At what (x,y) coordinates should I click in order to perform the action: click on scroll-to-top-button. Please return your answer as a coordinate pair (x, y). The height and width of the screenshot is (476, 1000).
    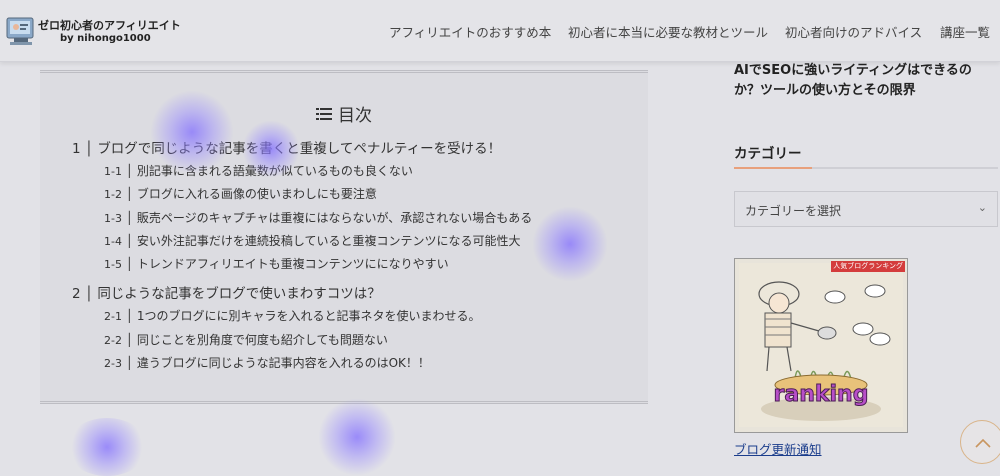
    Looking at the image, I should click on (980, 442).